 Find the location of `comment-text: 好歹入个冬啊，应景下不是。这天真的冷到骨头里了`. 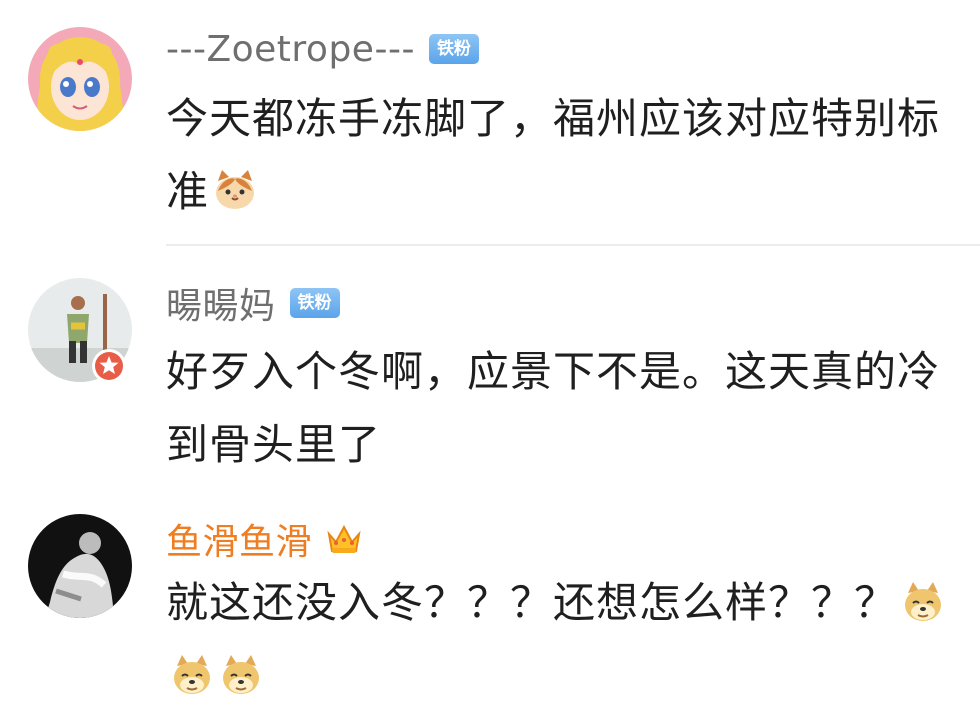

comment-text: 好歹入个冬啊，应景下不是。这天真的冷到骨头里了 is located at coordinates (553, 408).